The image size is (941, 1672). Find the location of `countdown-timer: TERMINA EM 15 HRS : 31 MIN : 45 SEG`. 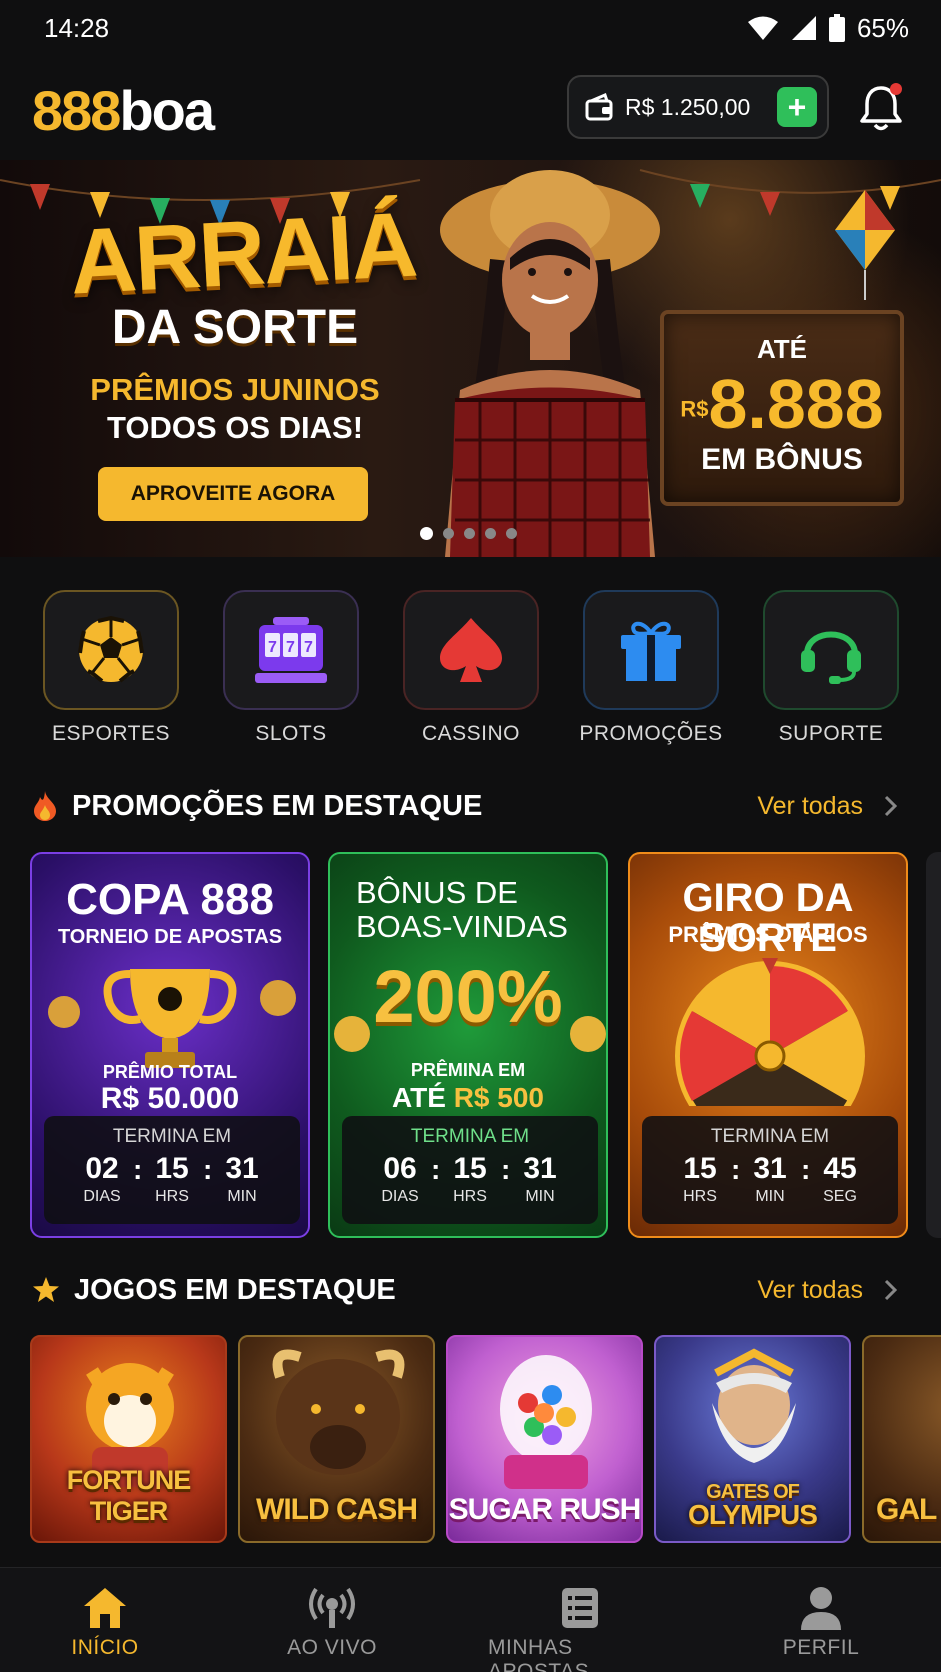

countdown-timer: TERMINA EM 15 HRS : 31 MIN : 45 SEG is located at coordinates (770, 1170).